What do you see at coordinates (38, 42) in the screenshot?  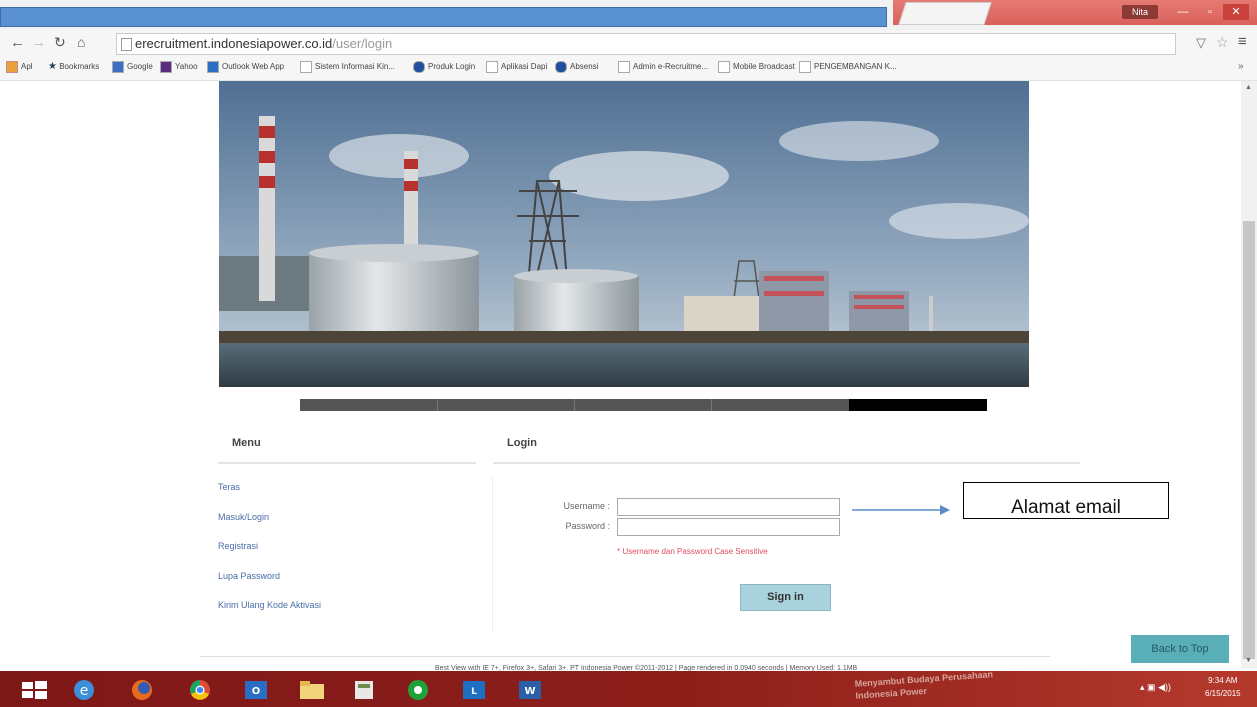 I see `forward-icon: →` at bounding box center [38, 42].